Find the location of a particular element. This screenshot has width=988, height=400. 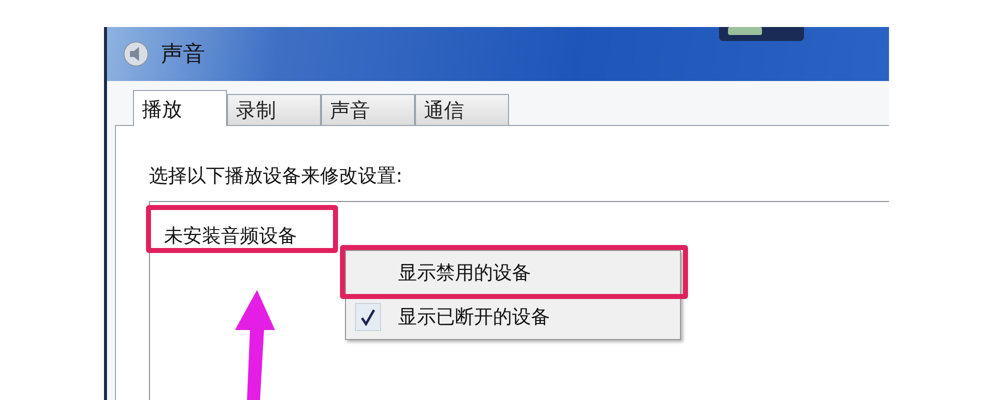

menu-item: 显示已断开的设备 is located at coordinates (513, 317).